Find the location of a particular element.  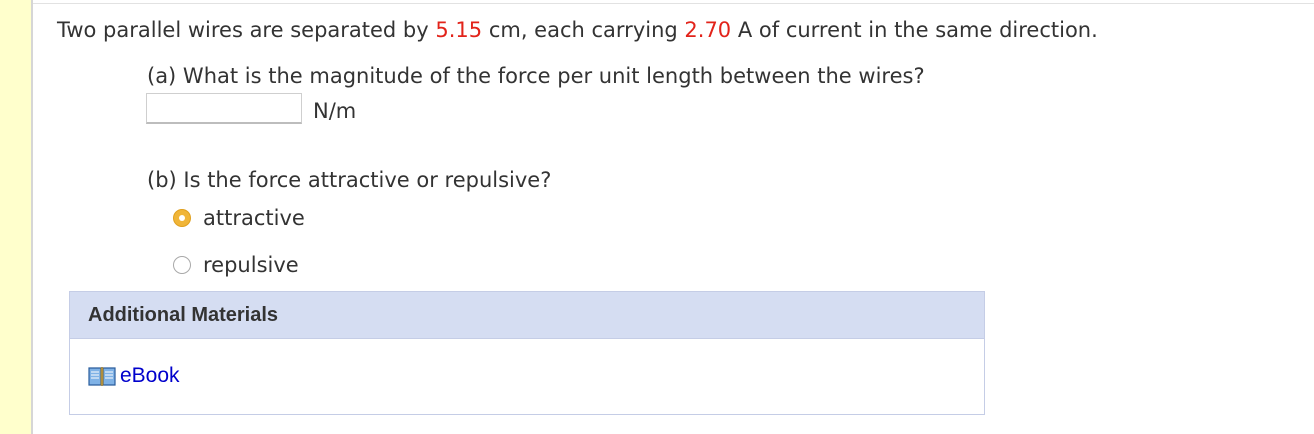

left-margin-bar is located at coordinates (16, 217).